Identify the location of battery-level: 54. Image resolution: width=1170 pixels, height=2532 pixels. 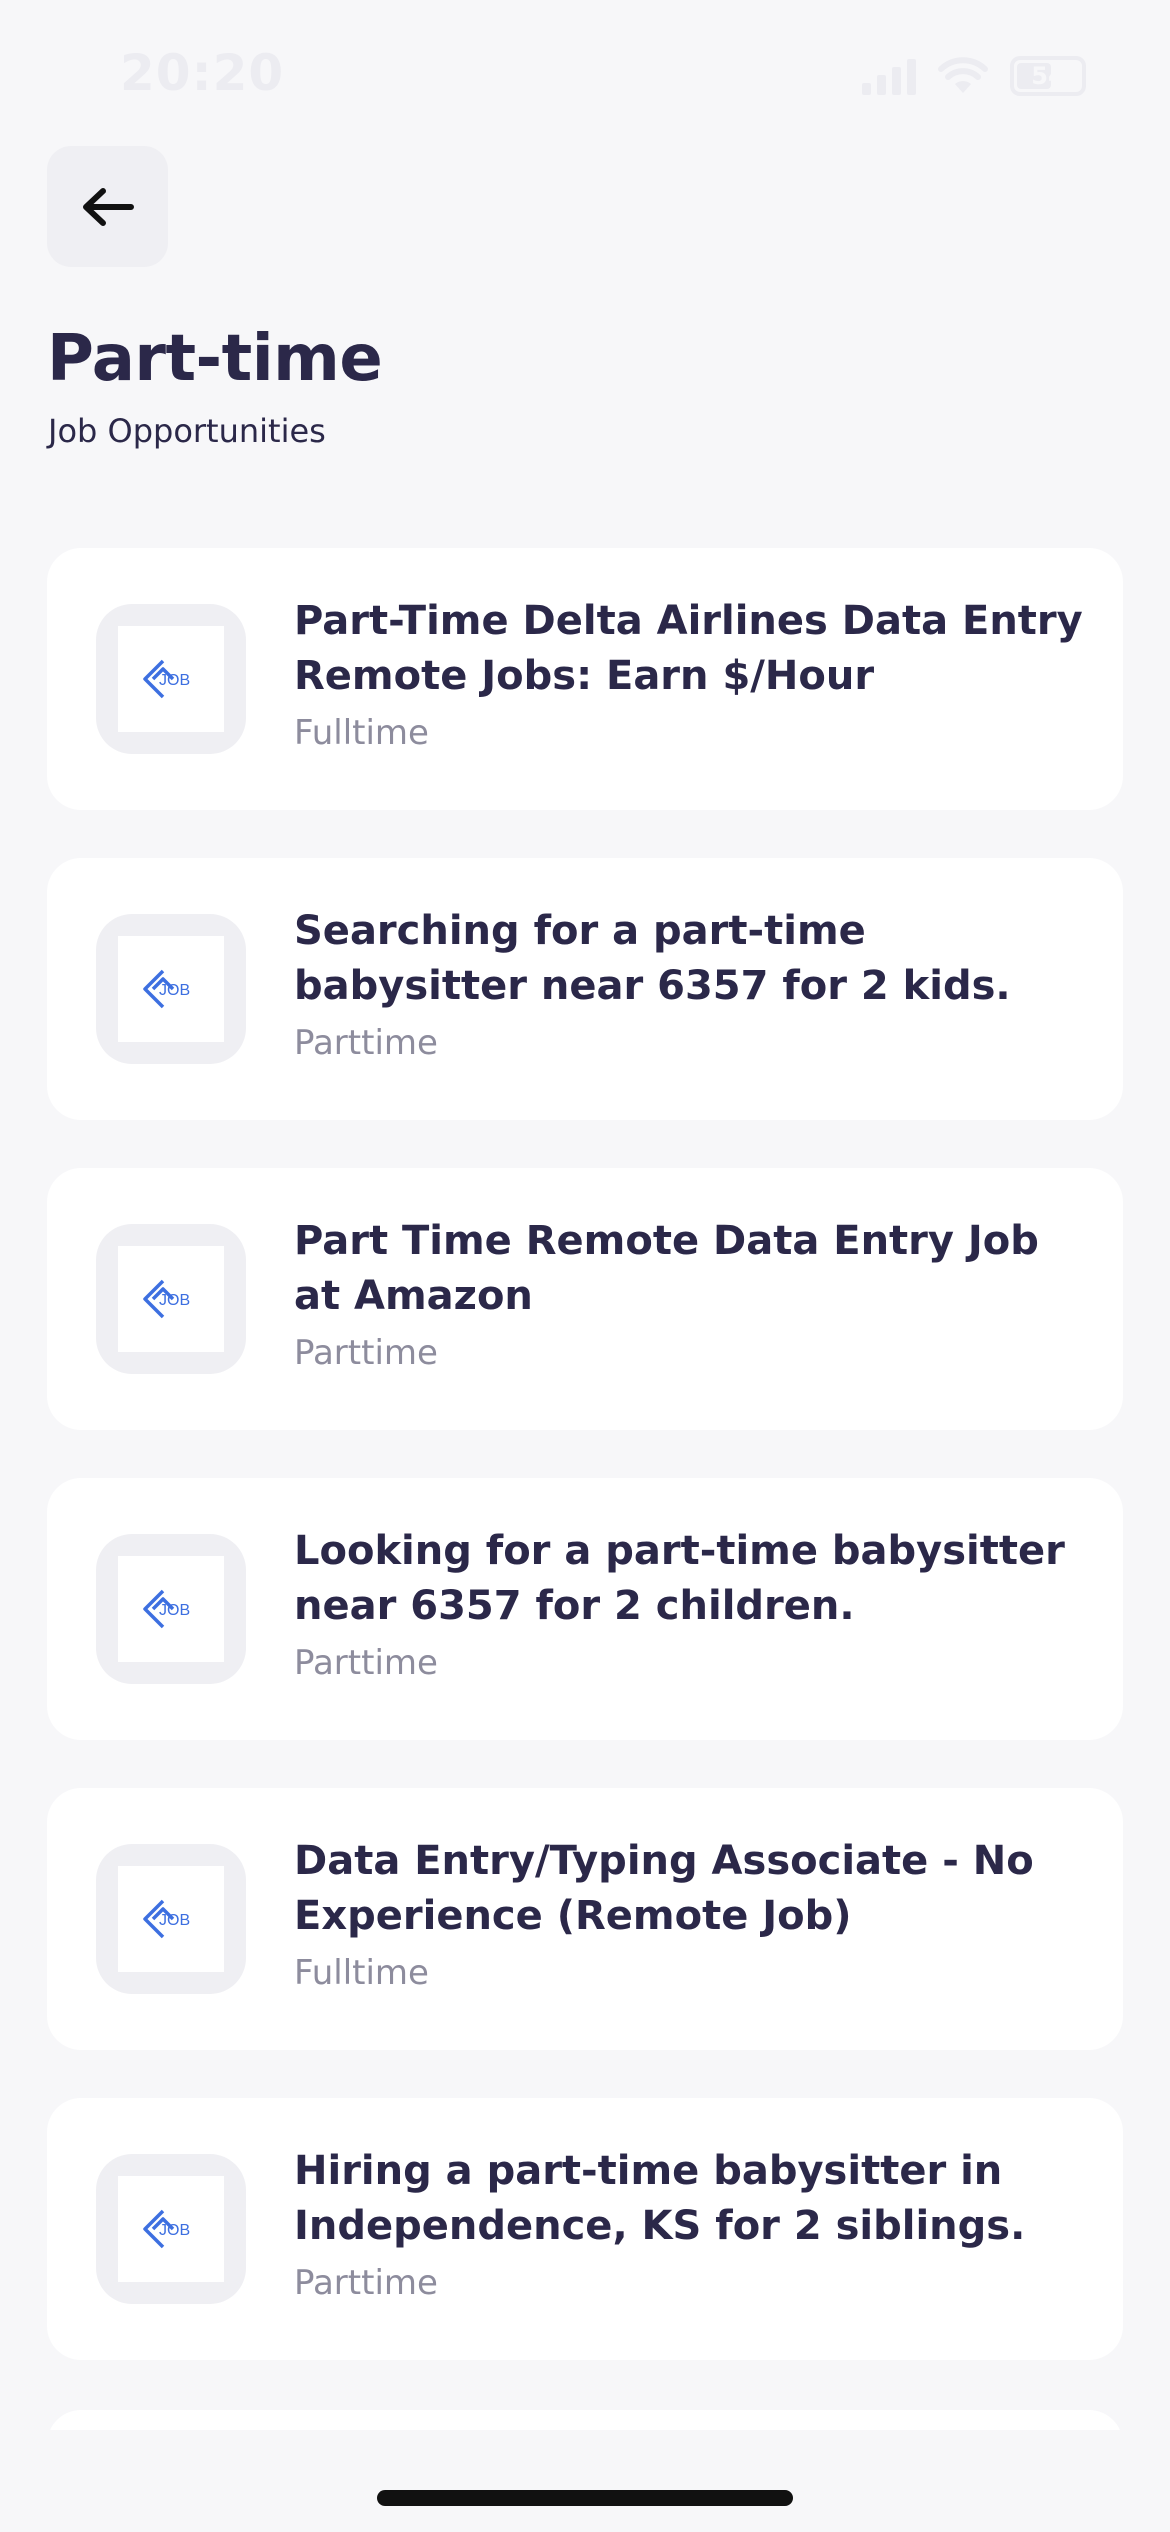
(1048, 76).